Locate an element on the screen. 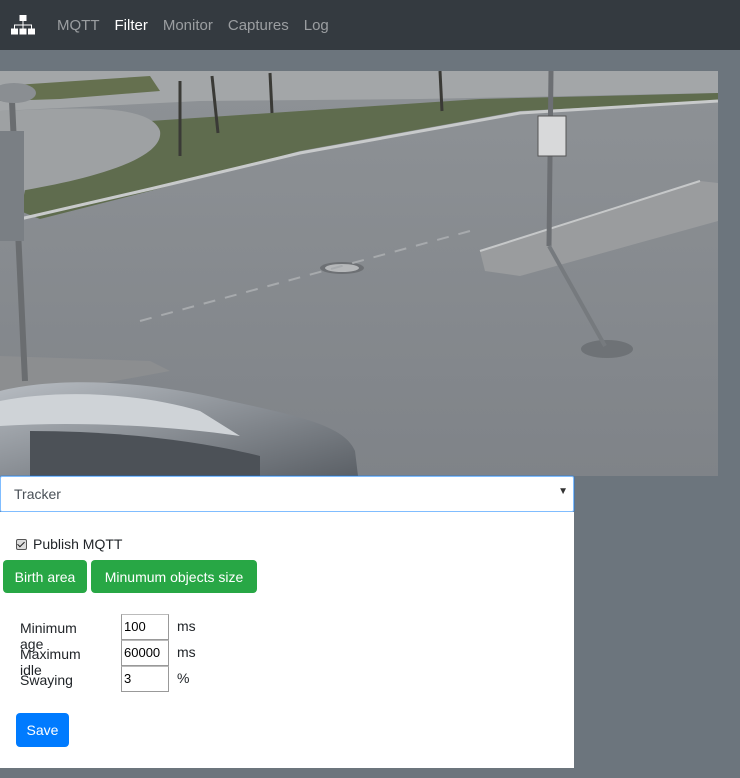 The height and width of the screenshot is (778, 740). nav-item-filter: Filter is located at coordinates (131, 25).